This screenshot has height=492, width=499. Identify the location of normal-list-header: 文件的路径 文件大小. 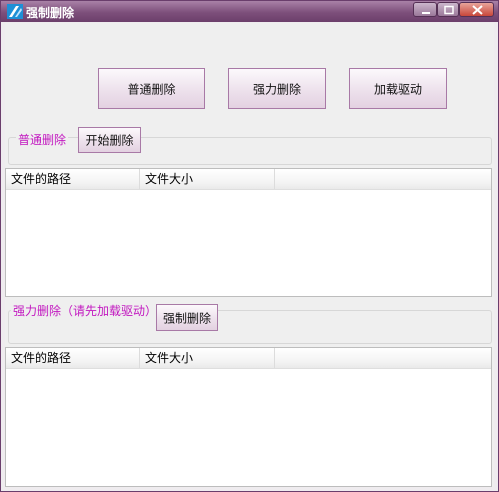
(248, 179).